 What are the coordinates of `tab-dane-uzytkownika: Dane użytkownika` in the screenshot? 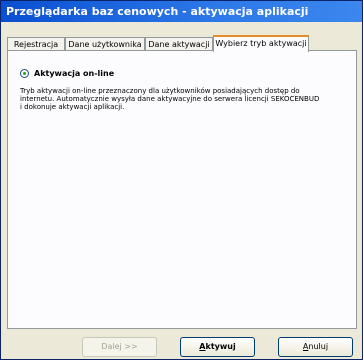 It's located at (105, 44).